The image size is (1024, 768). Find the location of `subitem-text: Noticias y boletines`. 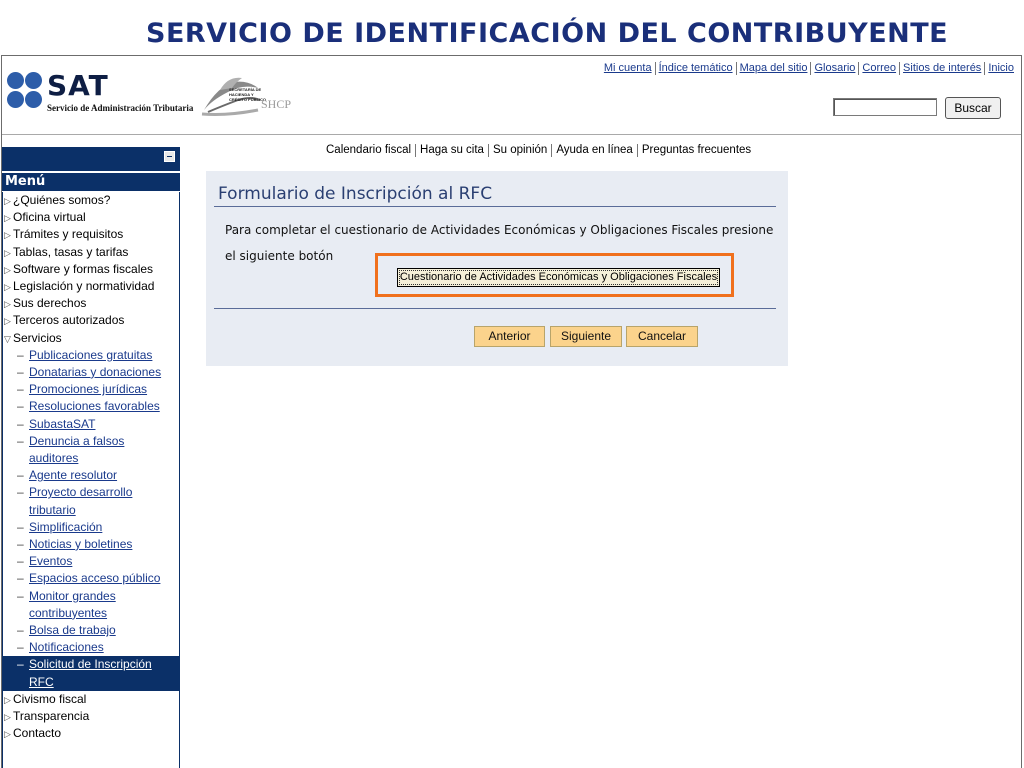

subitem-text: Noticias y boletines is located at coordinates (80, 544).